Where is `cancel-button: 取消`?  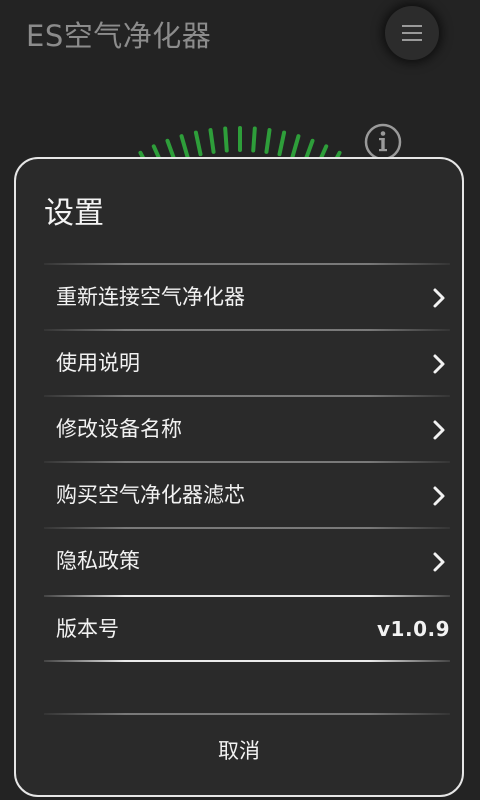 cancel-button: 取消 is located at coordinates (239, 753).